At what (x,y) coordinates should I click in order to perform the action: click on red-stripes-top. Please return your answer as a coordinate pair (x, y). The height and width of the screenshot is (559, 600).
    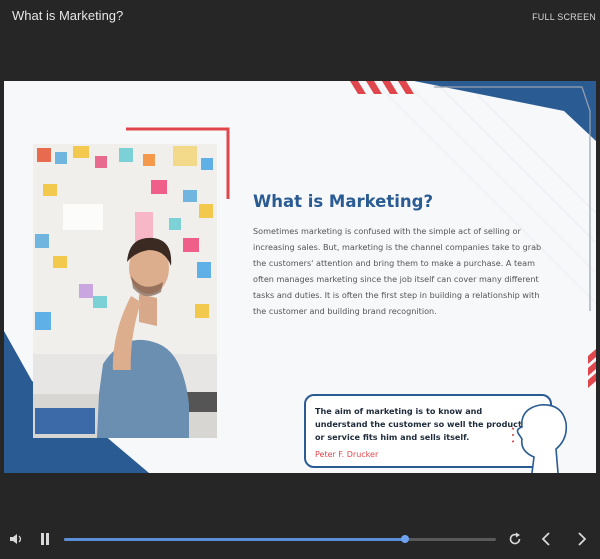
    Looking at the image, I should click on (382, 87).